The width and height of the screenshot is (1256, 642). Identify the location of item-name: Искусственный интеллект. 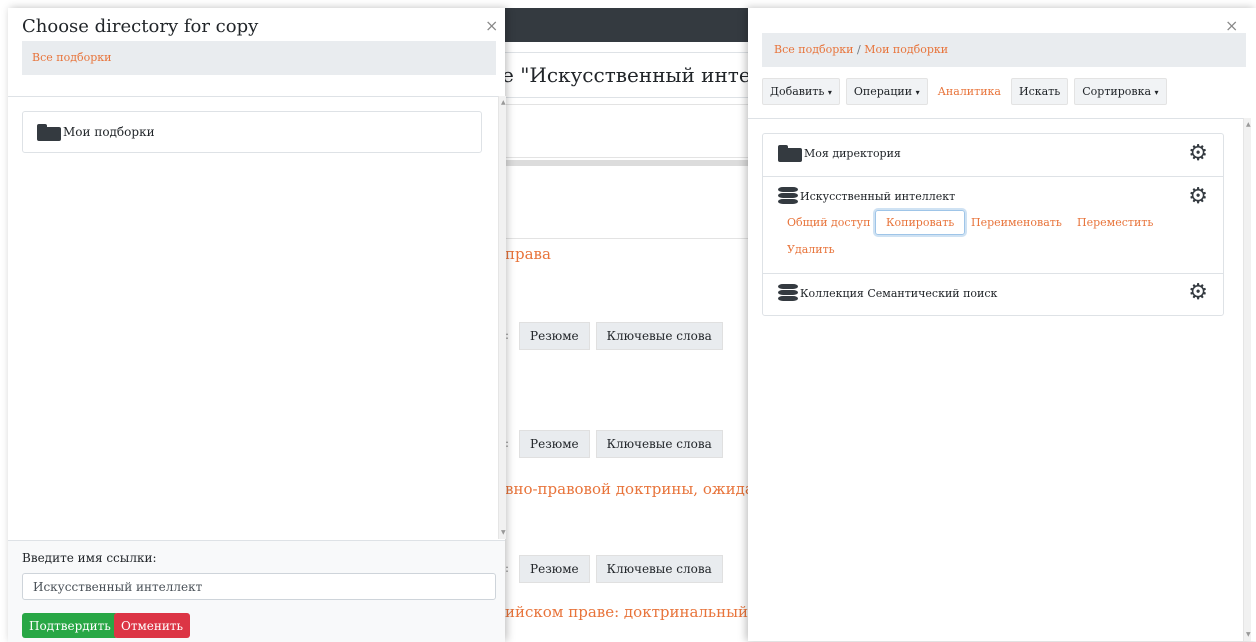
(878, 196).